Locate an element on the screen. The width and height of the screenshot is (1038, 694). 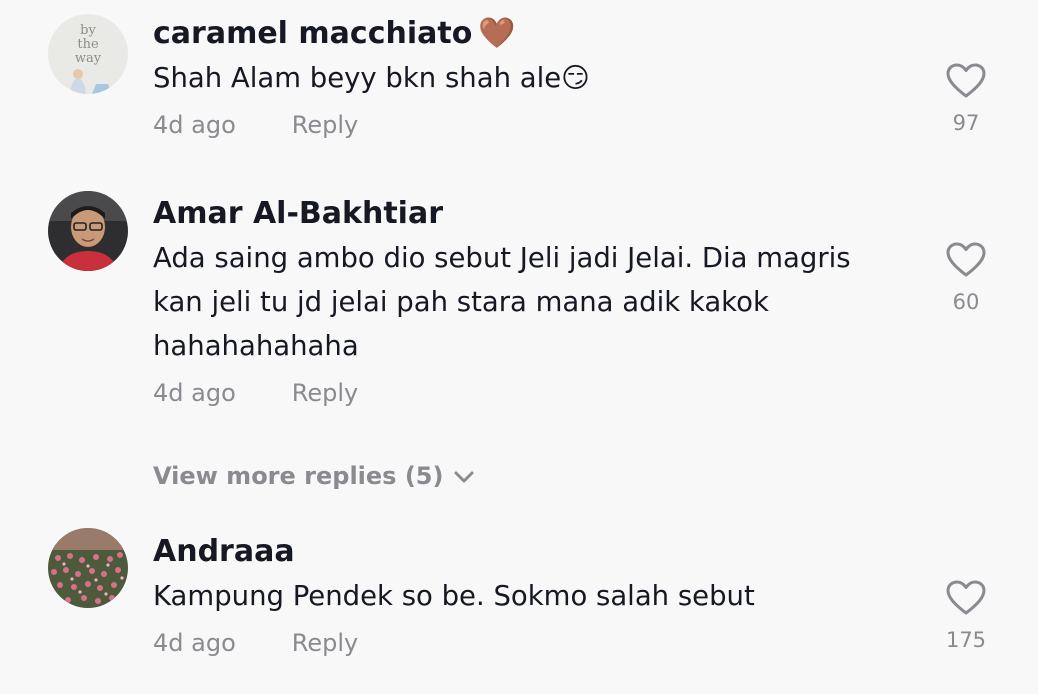
like-button: 60 is located at coordinates (966, 278).